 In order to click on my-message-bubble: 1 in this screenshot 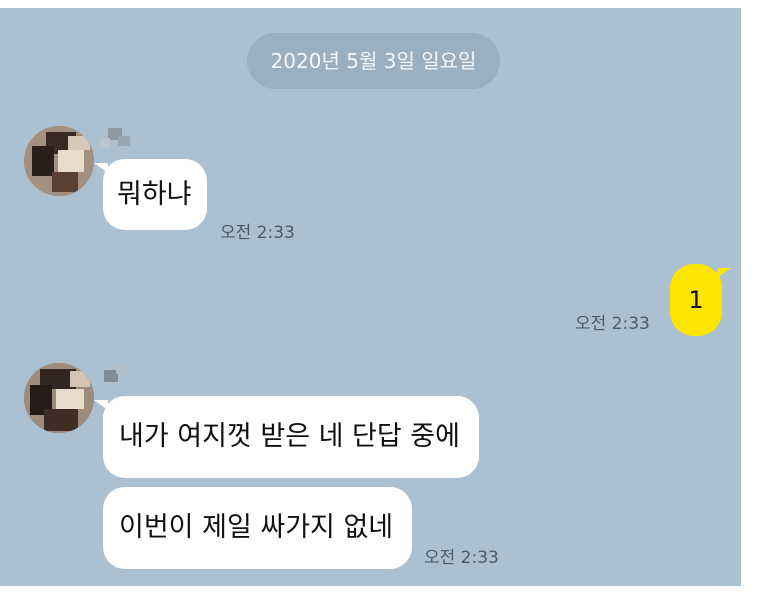, I will do `click(700, 300)`.